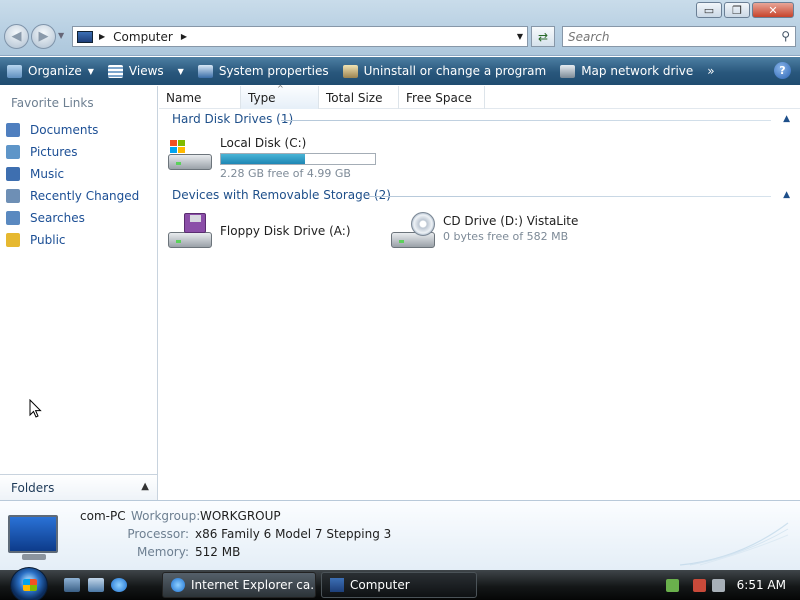  What do you see at coordinates (61, 35) in the screenshot?
I see `recent-pages-dropdown: ▼` at bounding box center [61, 35].